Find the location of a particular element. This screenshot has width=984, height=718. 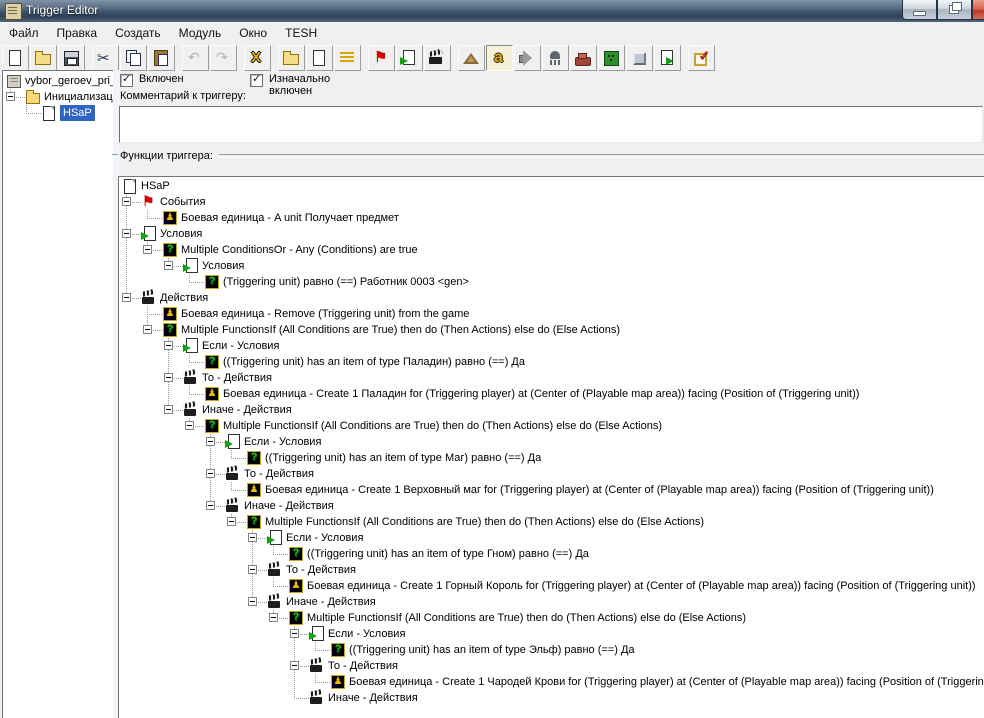

cut-button is located at coordinates (105, 58).